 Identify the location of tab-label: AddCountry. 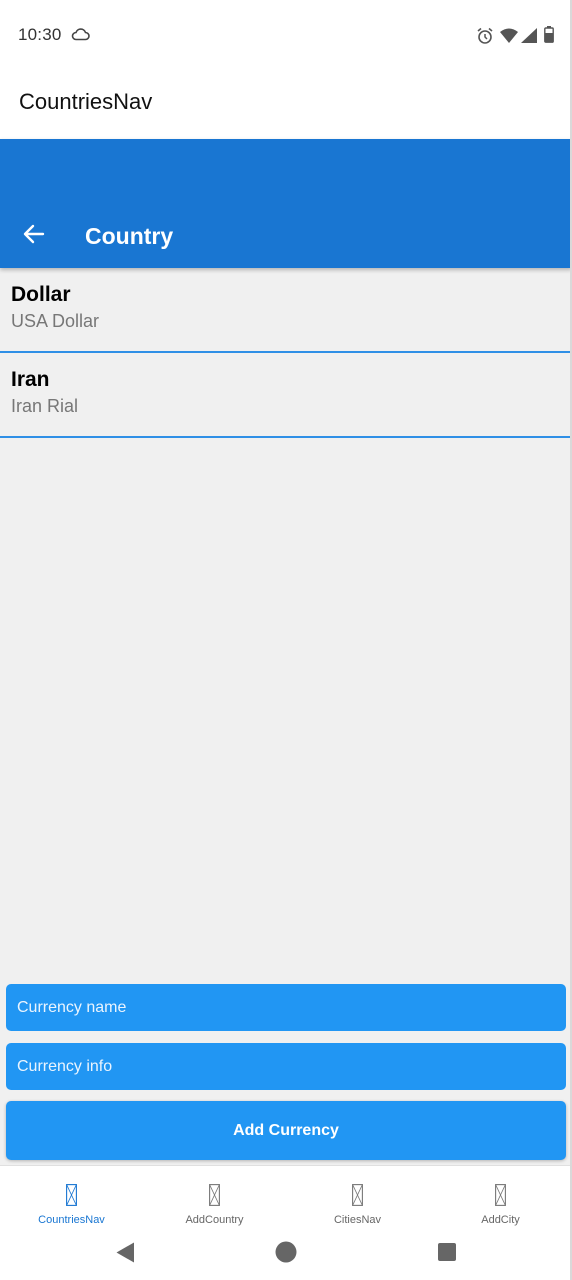
(214, 1220).